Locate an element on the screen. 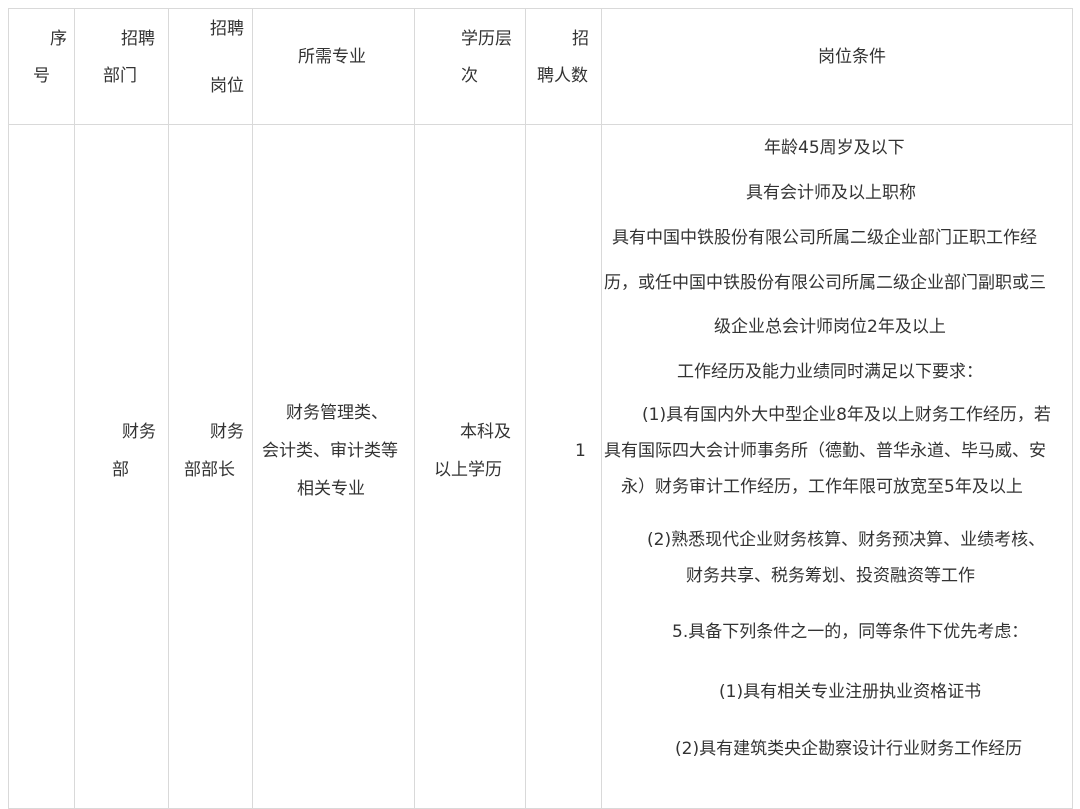 The width and height of the screenshot is (1080, 809). row-post-line-2: 部部长 is located at coordinates (209, 470).